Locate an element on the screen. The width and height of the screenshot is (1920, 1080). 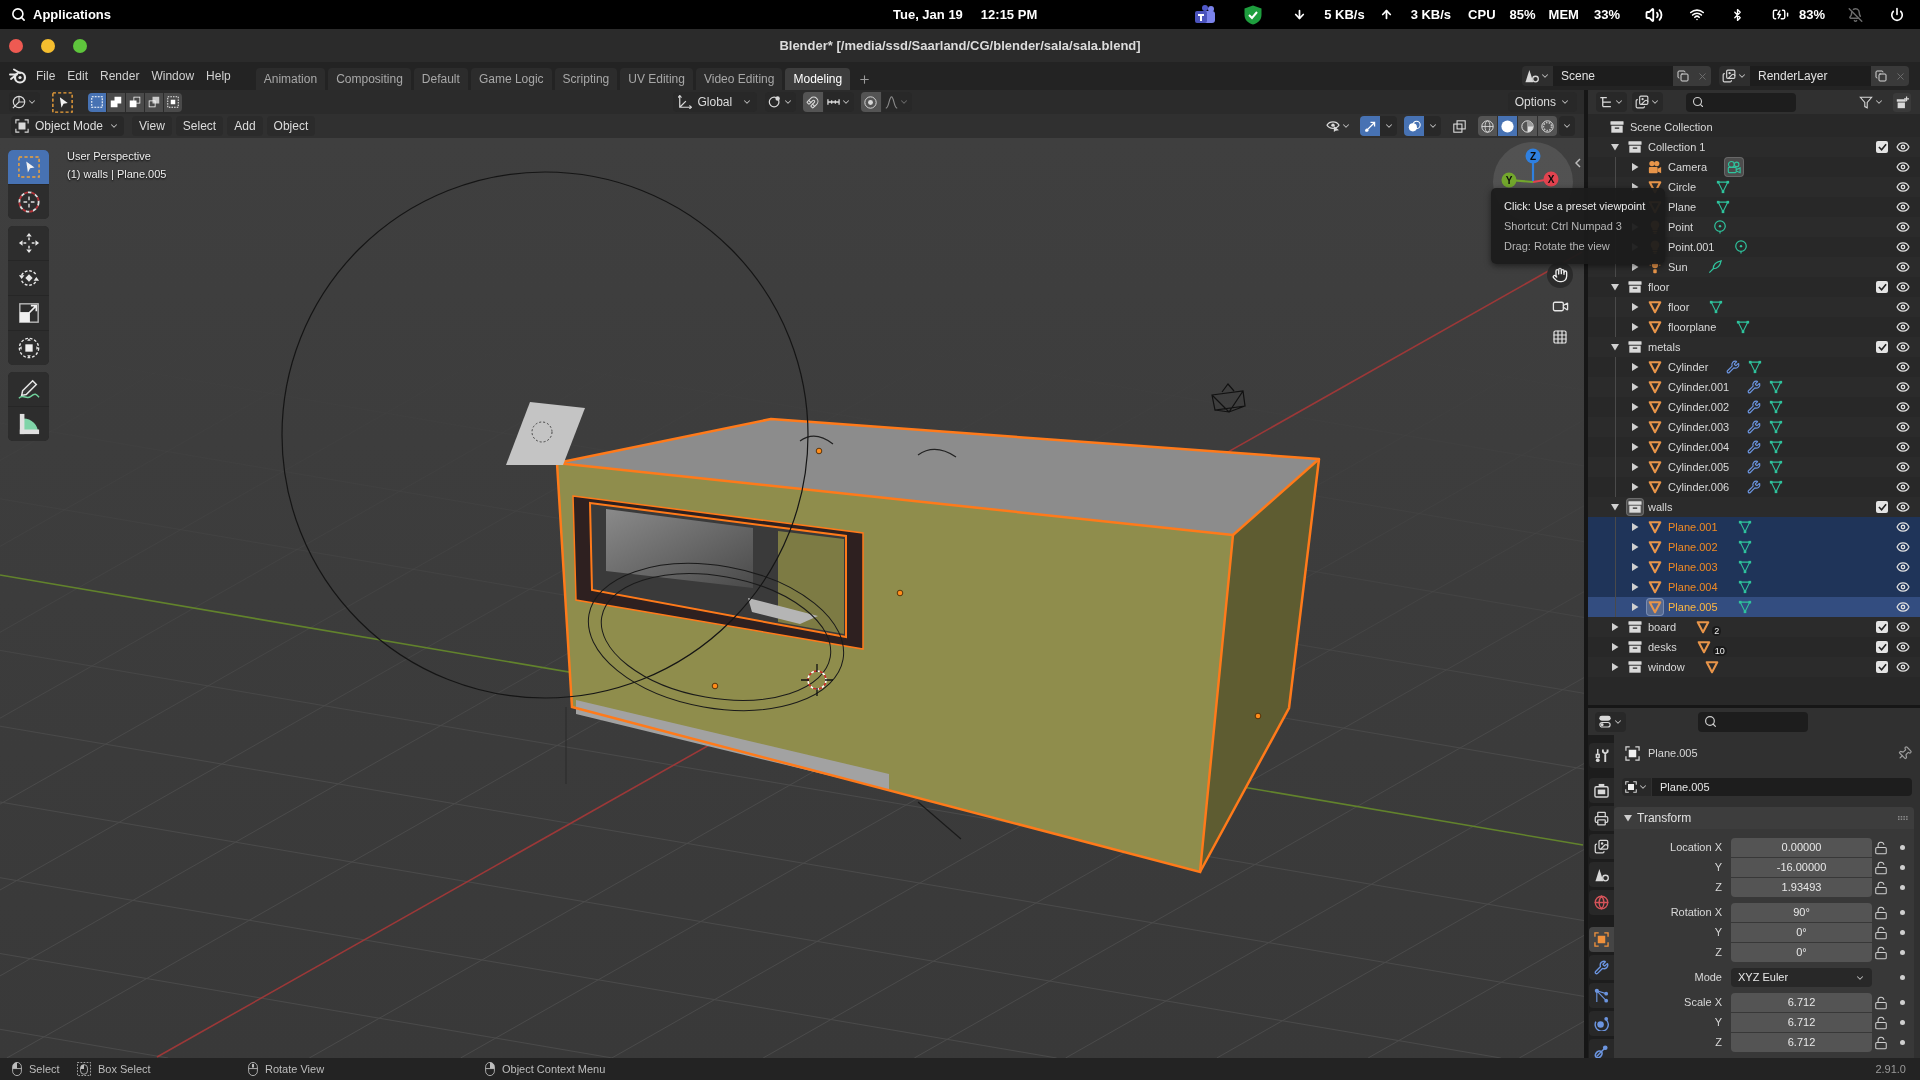
options-dropdown: Options is located at coordinates (1542, 102).